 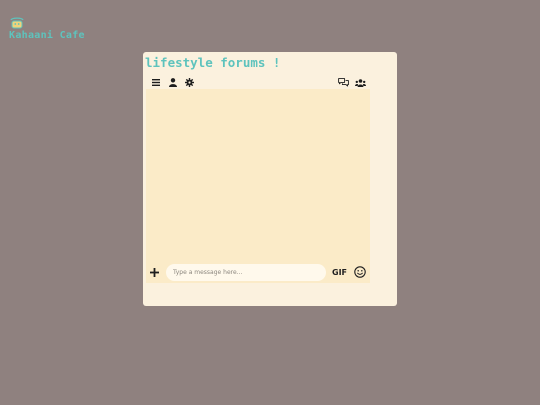 I want to click on profile-button, so click(x=172, y=82).